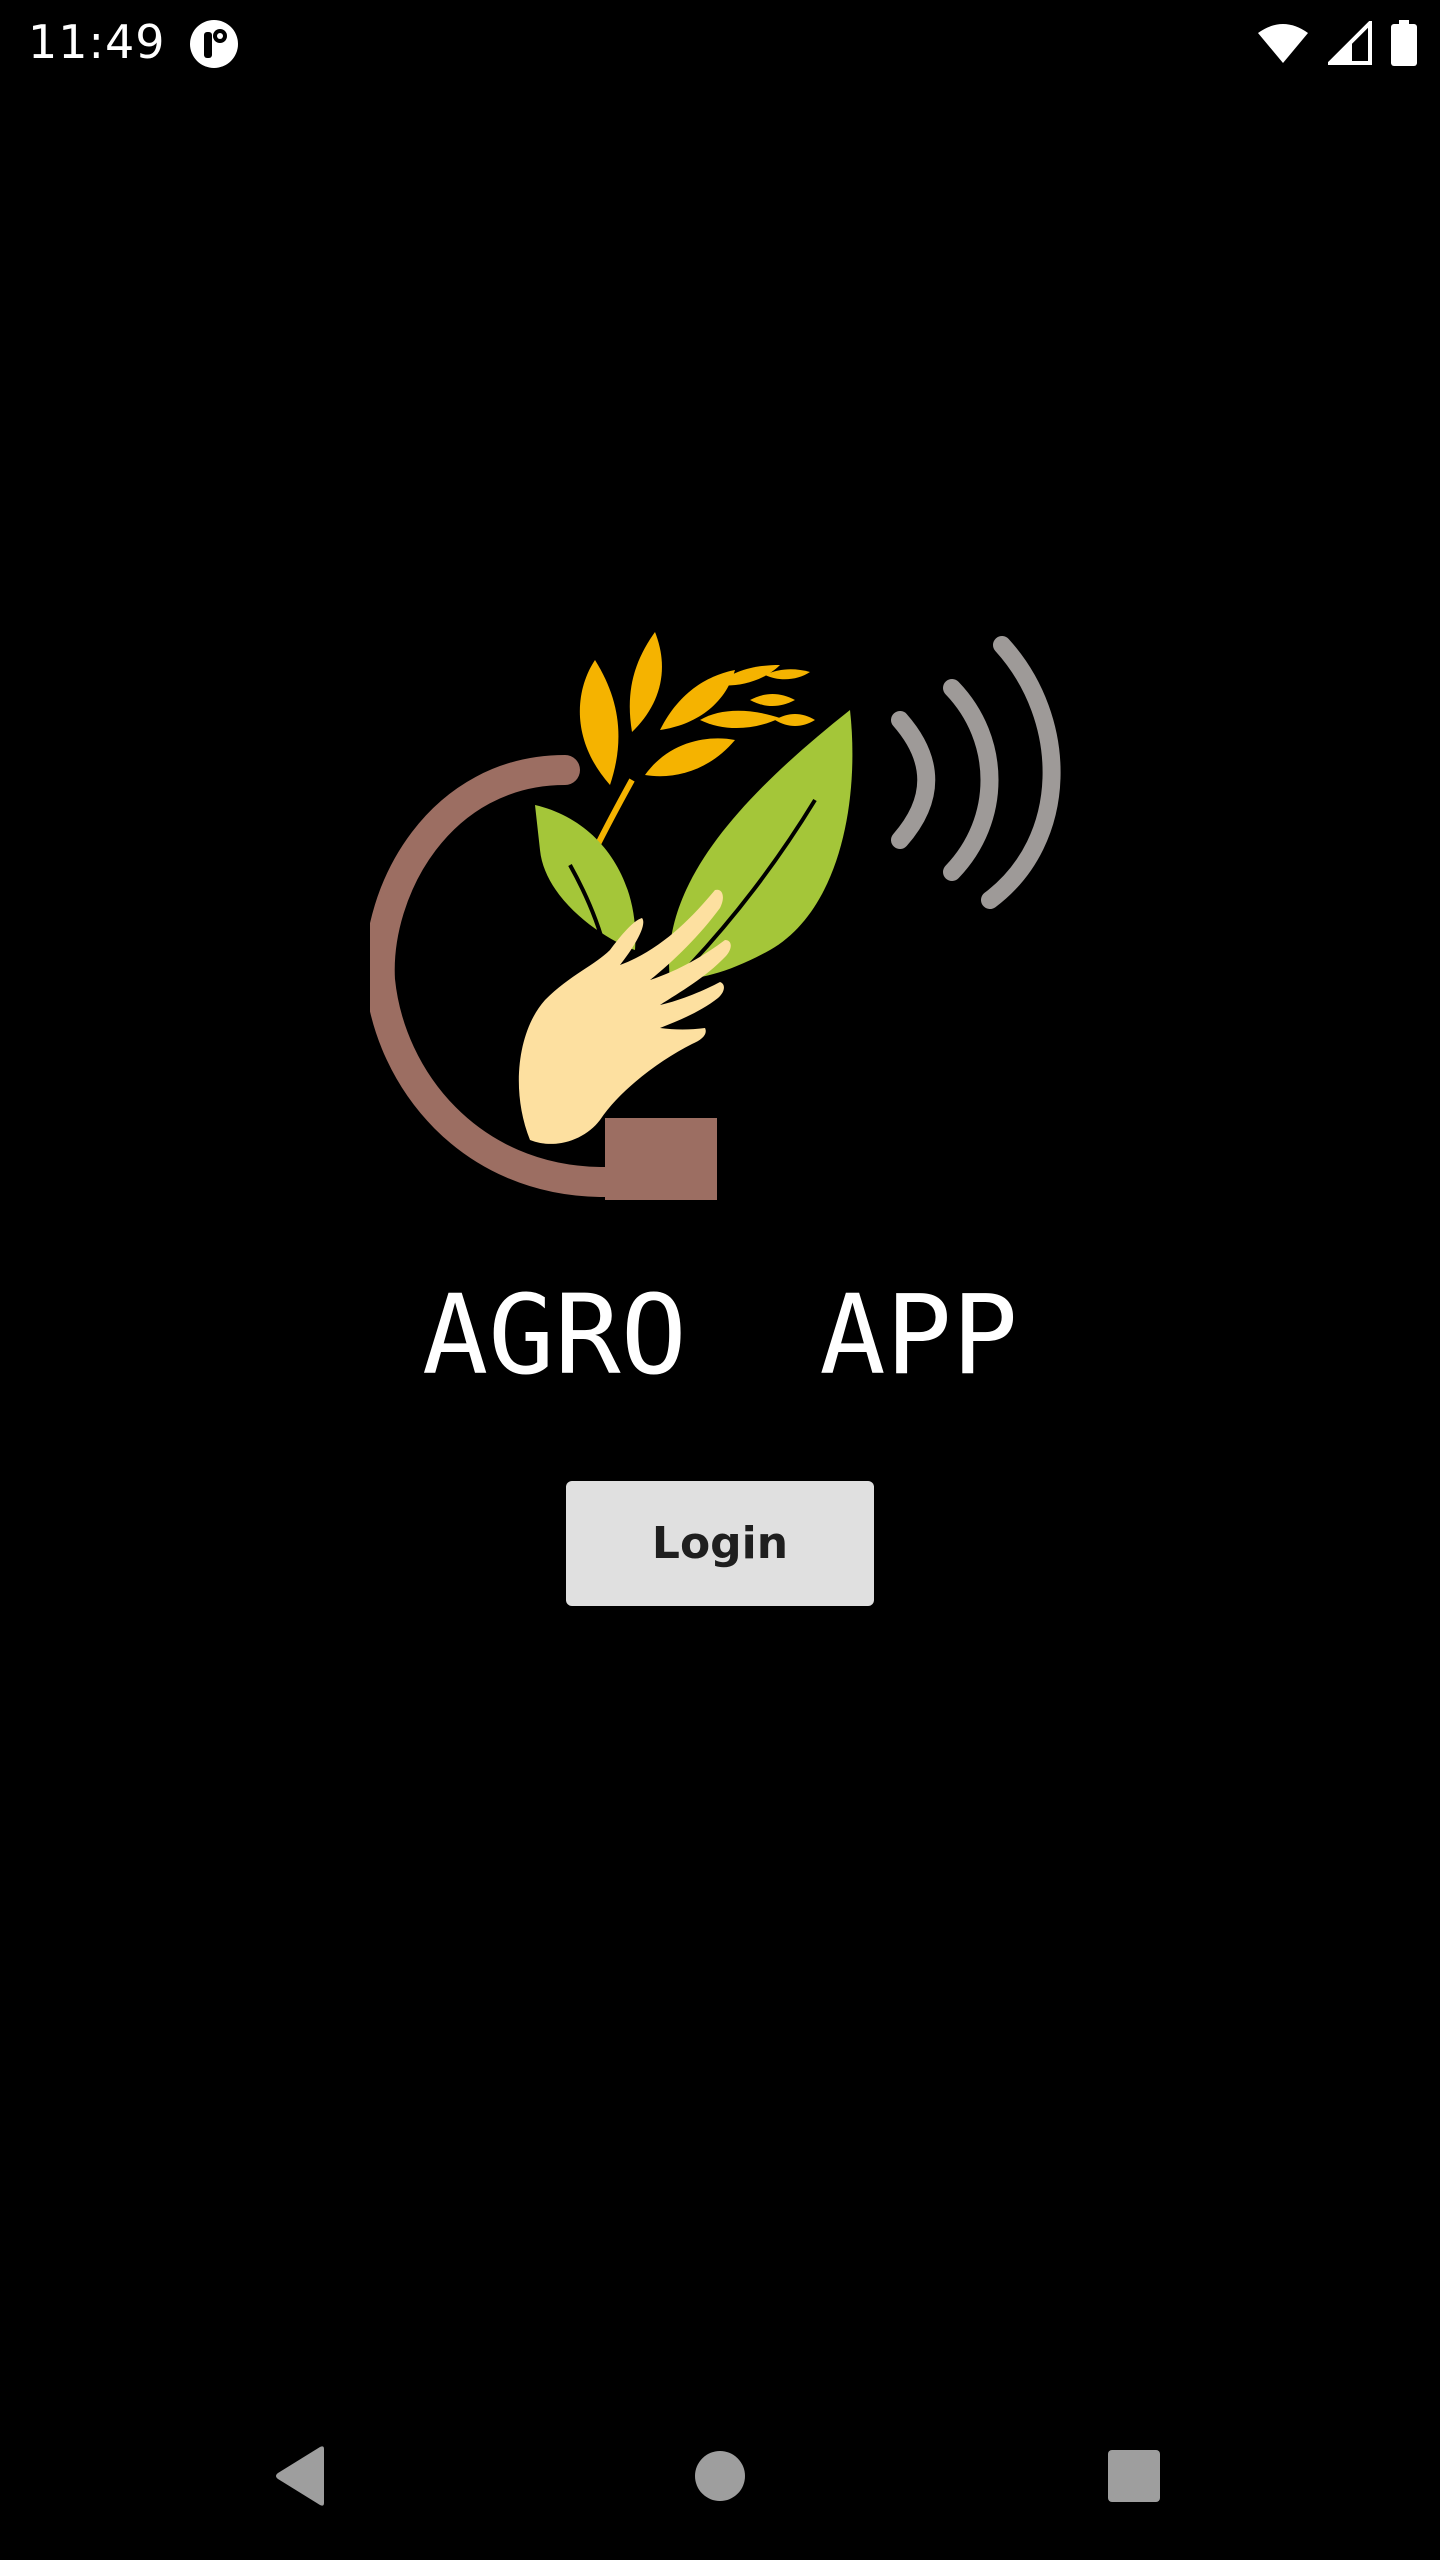 Image resolution: width=1440 pixels, height=2560 pixels. Describe the element at coordinates (720, 42) in the screenshot. I see `status-bar: 11:49` at that location.